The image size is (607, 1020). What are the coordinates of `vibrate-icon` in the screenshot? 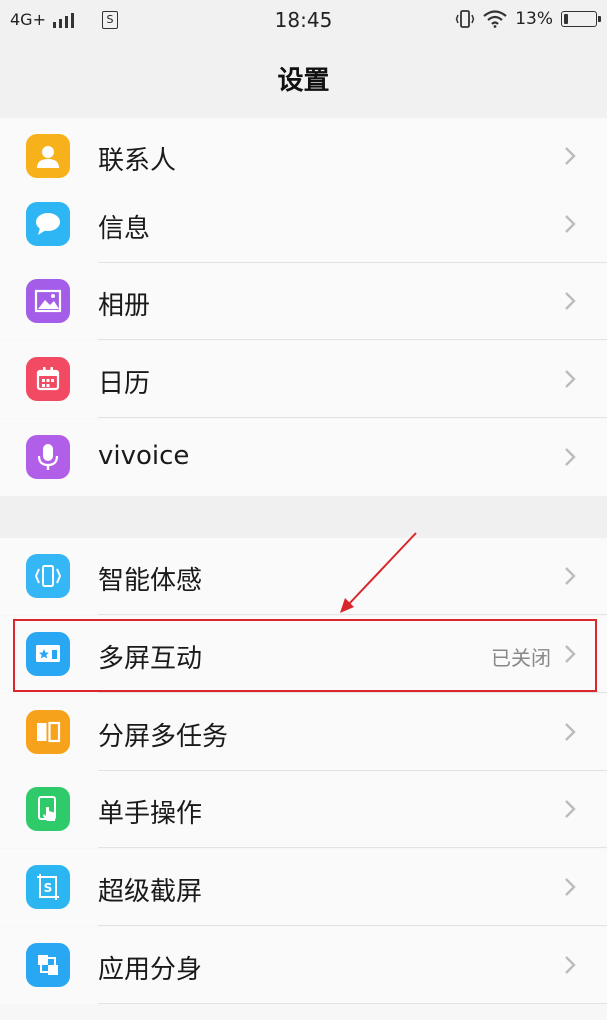 It's located at (465, 19).